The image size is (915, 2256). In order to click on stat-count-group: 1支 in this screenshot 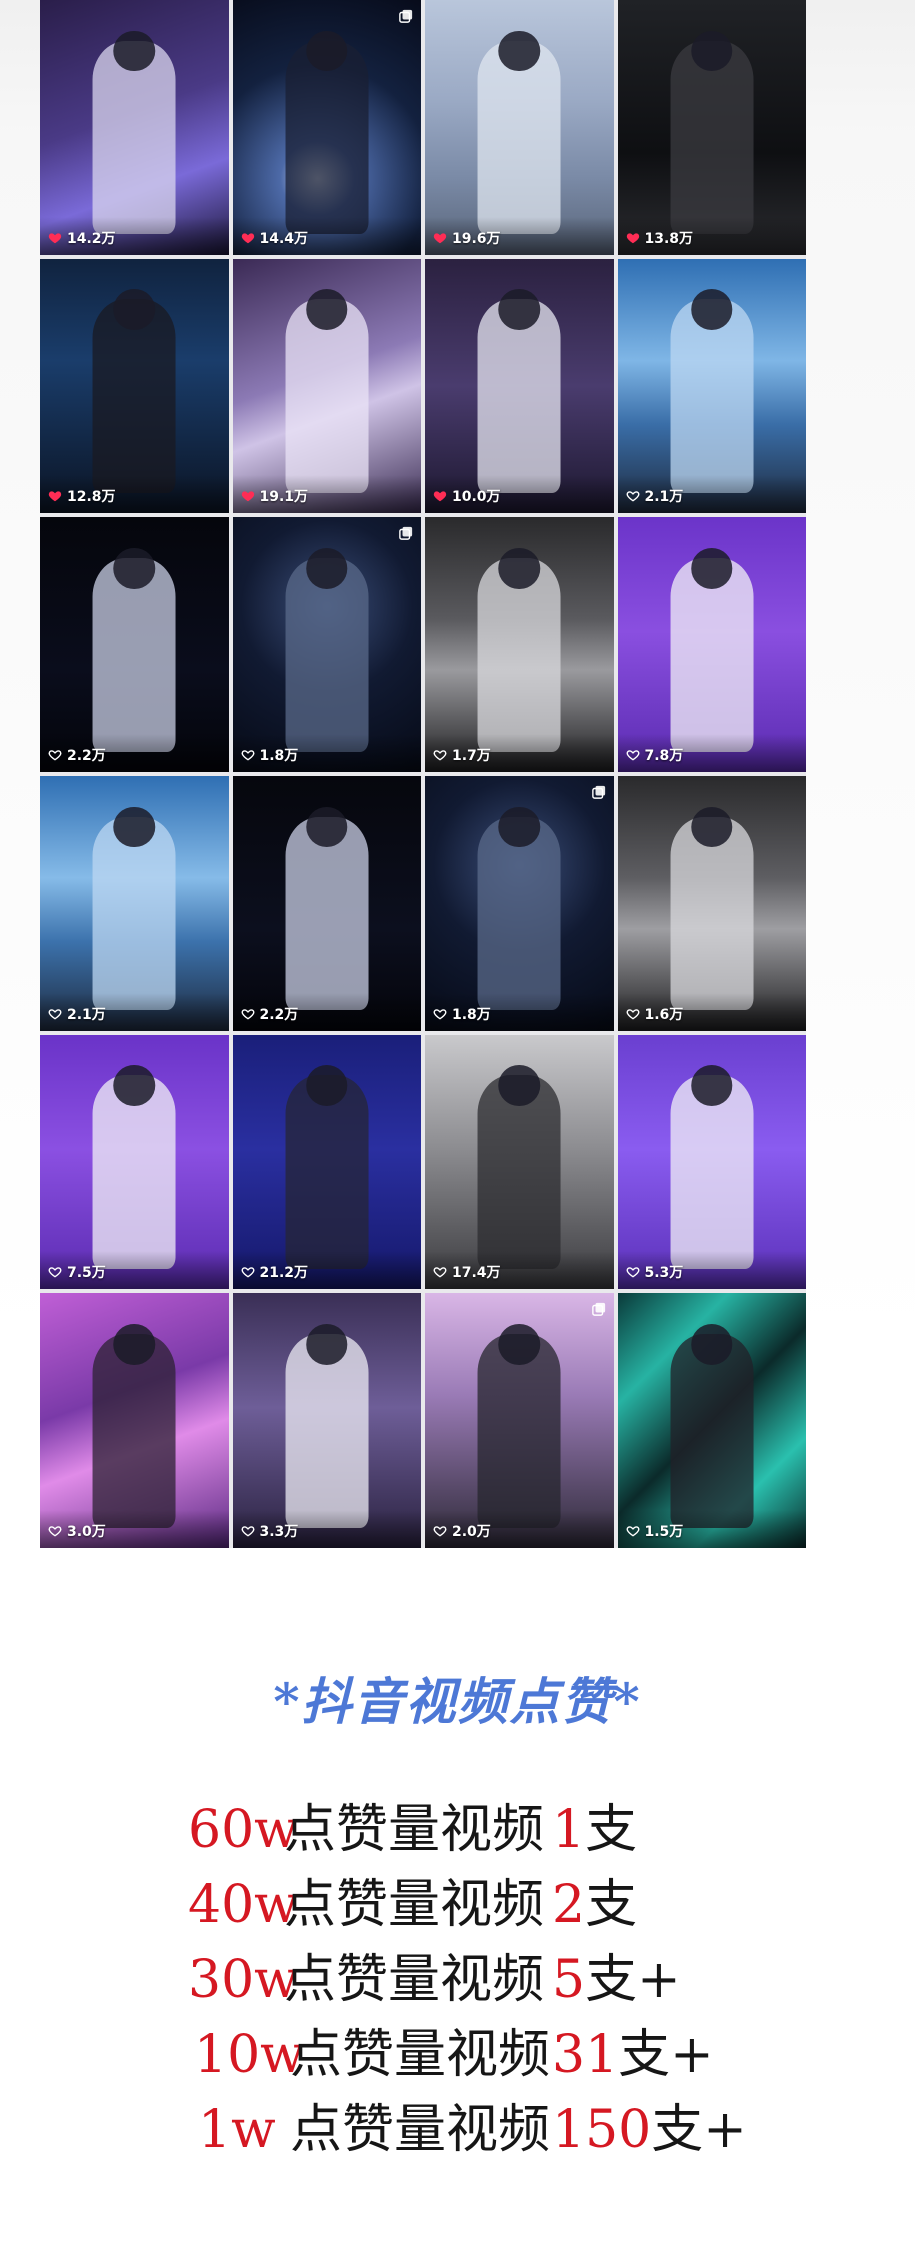, I will do `click(594, 1830)`.